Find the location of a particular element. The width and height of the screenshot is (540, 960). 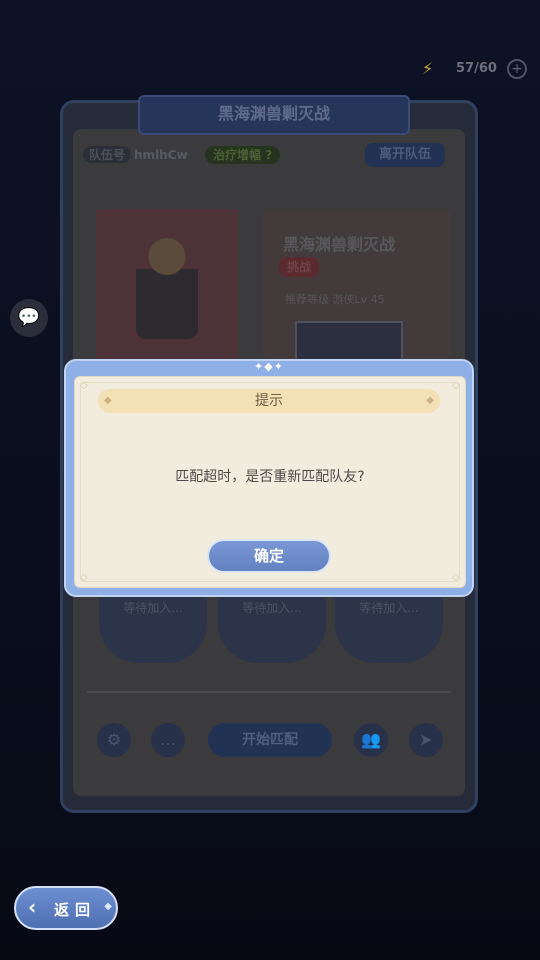

heal-boost-label: 治疗增幅 is located at coordinates (237, 155).